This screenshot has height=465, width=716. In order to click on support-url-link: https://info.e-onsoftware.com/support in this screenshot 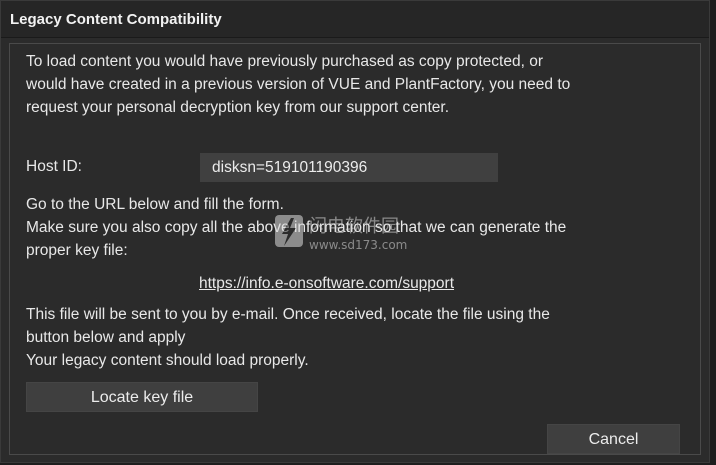, I will do `click(326, 284)`.